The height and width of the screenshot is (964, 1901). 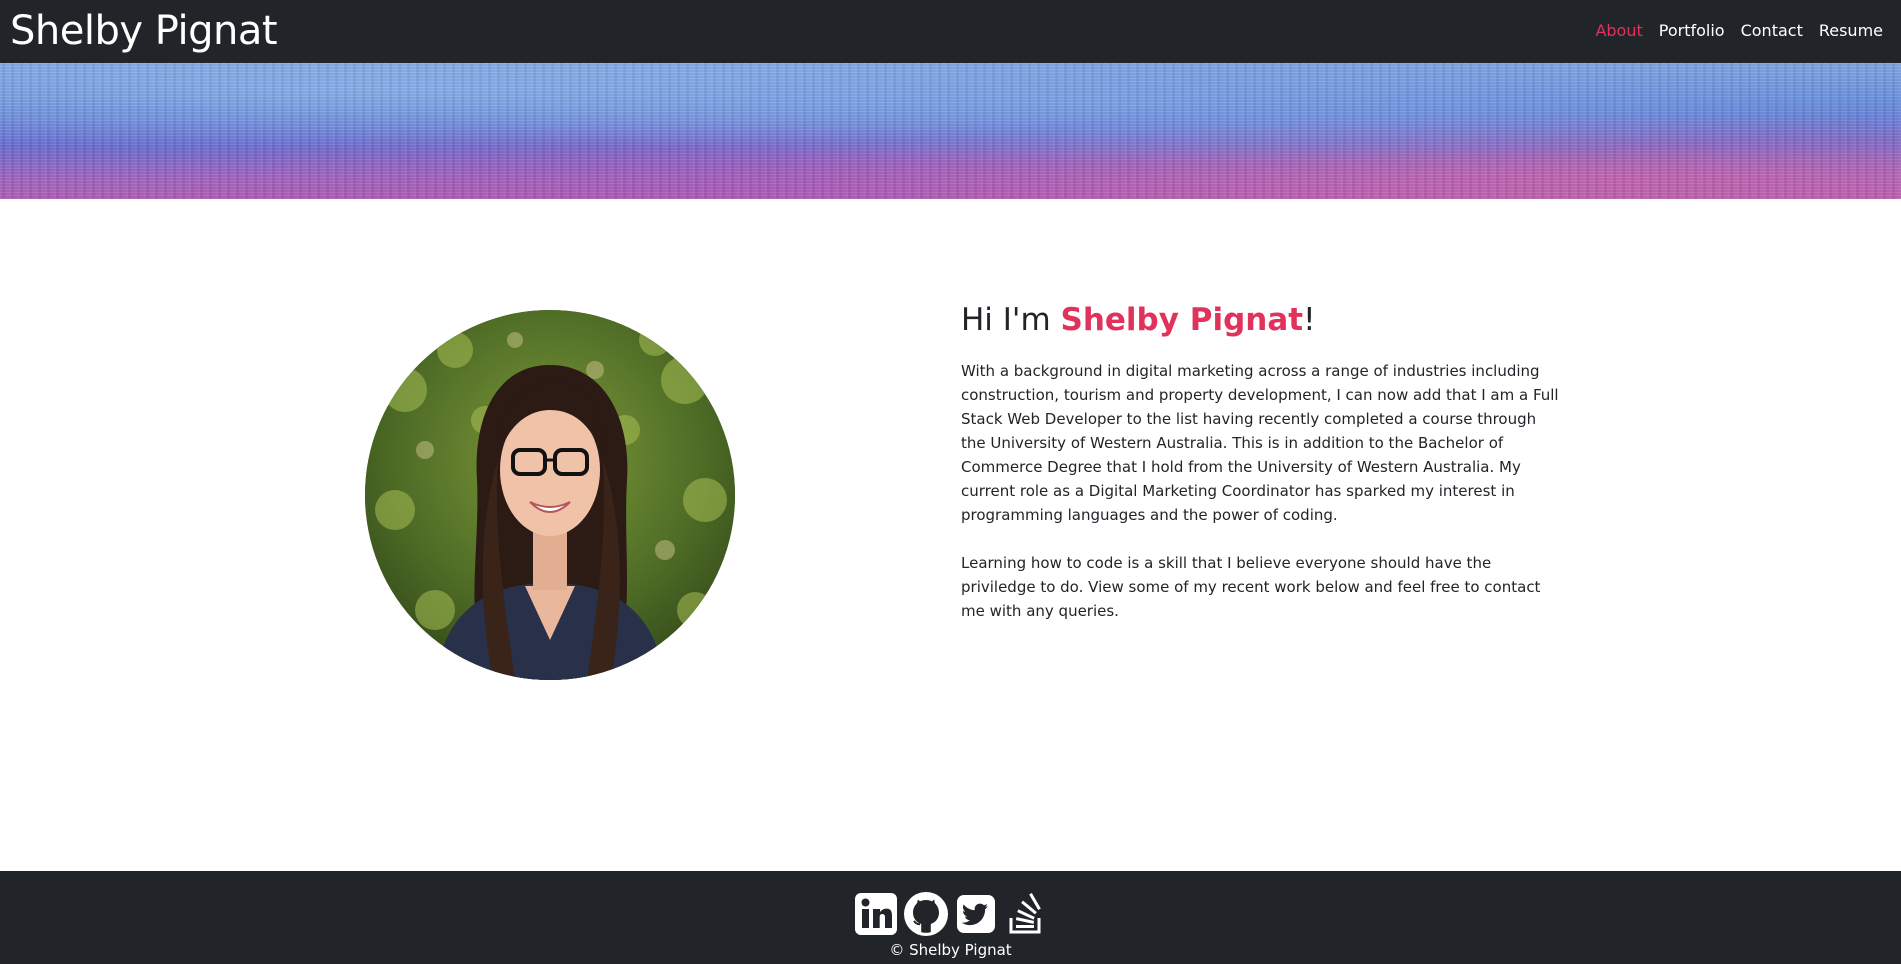 I want to click on linkedin-icon, so click(x=876, y=914).